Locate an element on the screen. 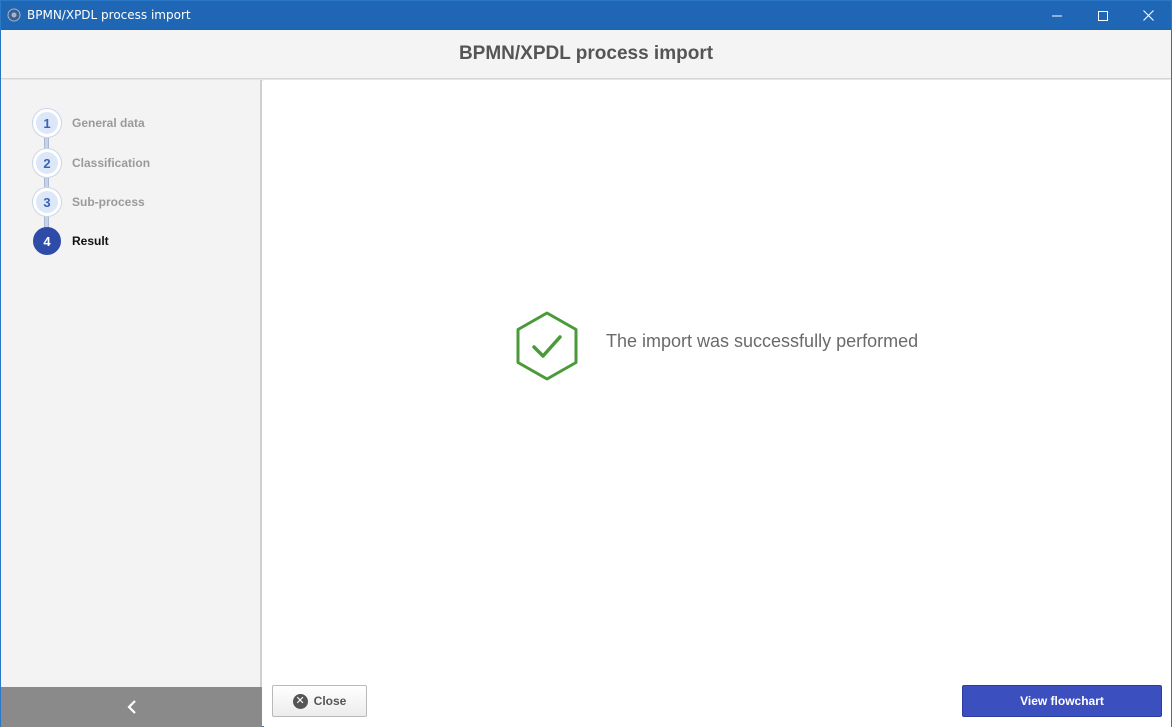 The height and width of the screenshot is (727, 1172). app-icon is located at coordinates (14, 15).